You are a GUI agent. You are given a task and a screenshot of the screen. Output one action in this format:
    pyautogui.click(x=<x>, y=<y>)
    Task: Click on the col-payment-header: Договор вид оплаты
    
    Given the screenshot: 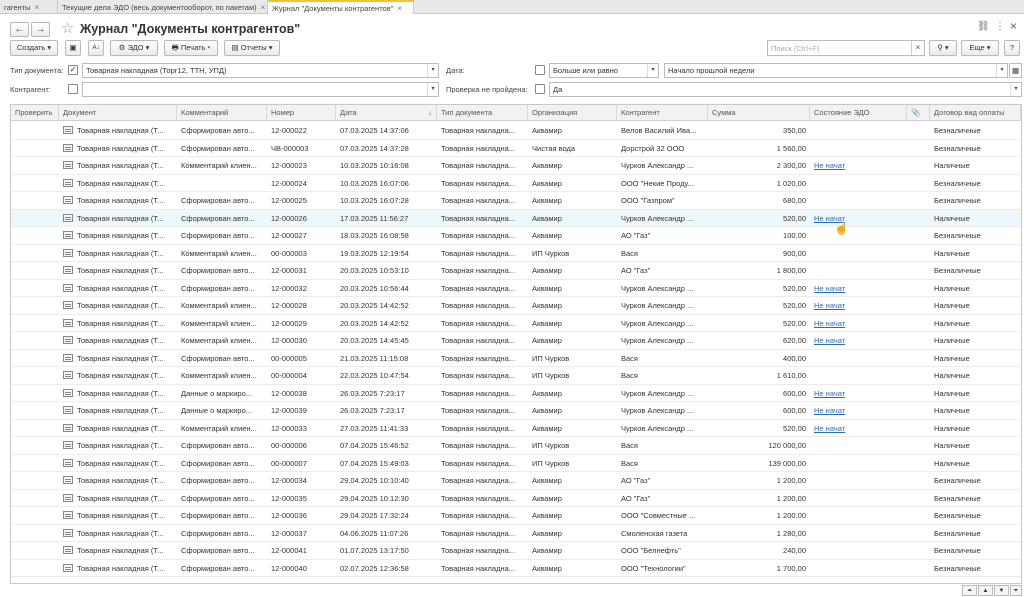 What is the action you would take?
    pyautogui.click(x=975, y=113)
    